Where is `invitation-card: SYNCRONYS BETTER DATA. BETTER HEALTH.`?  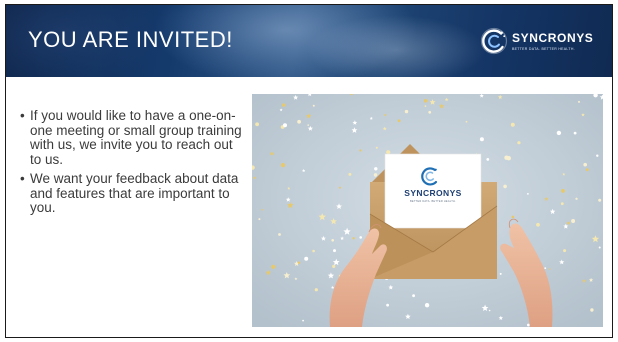 invitation-card: SYNCRONYS BETTER DATA. BETTER HEALTH. is located at coordinates (433, 191).